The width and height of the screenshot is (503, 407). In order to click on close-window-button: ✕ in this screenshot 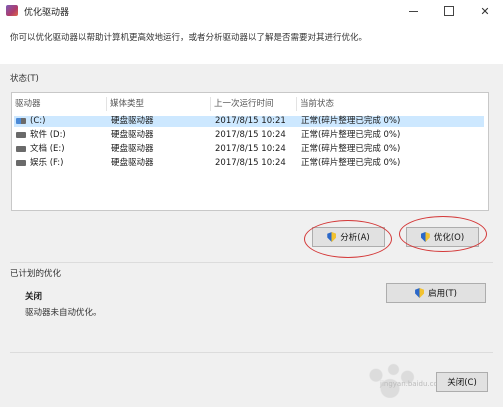, I will do `click(485, 11)`.